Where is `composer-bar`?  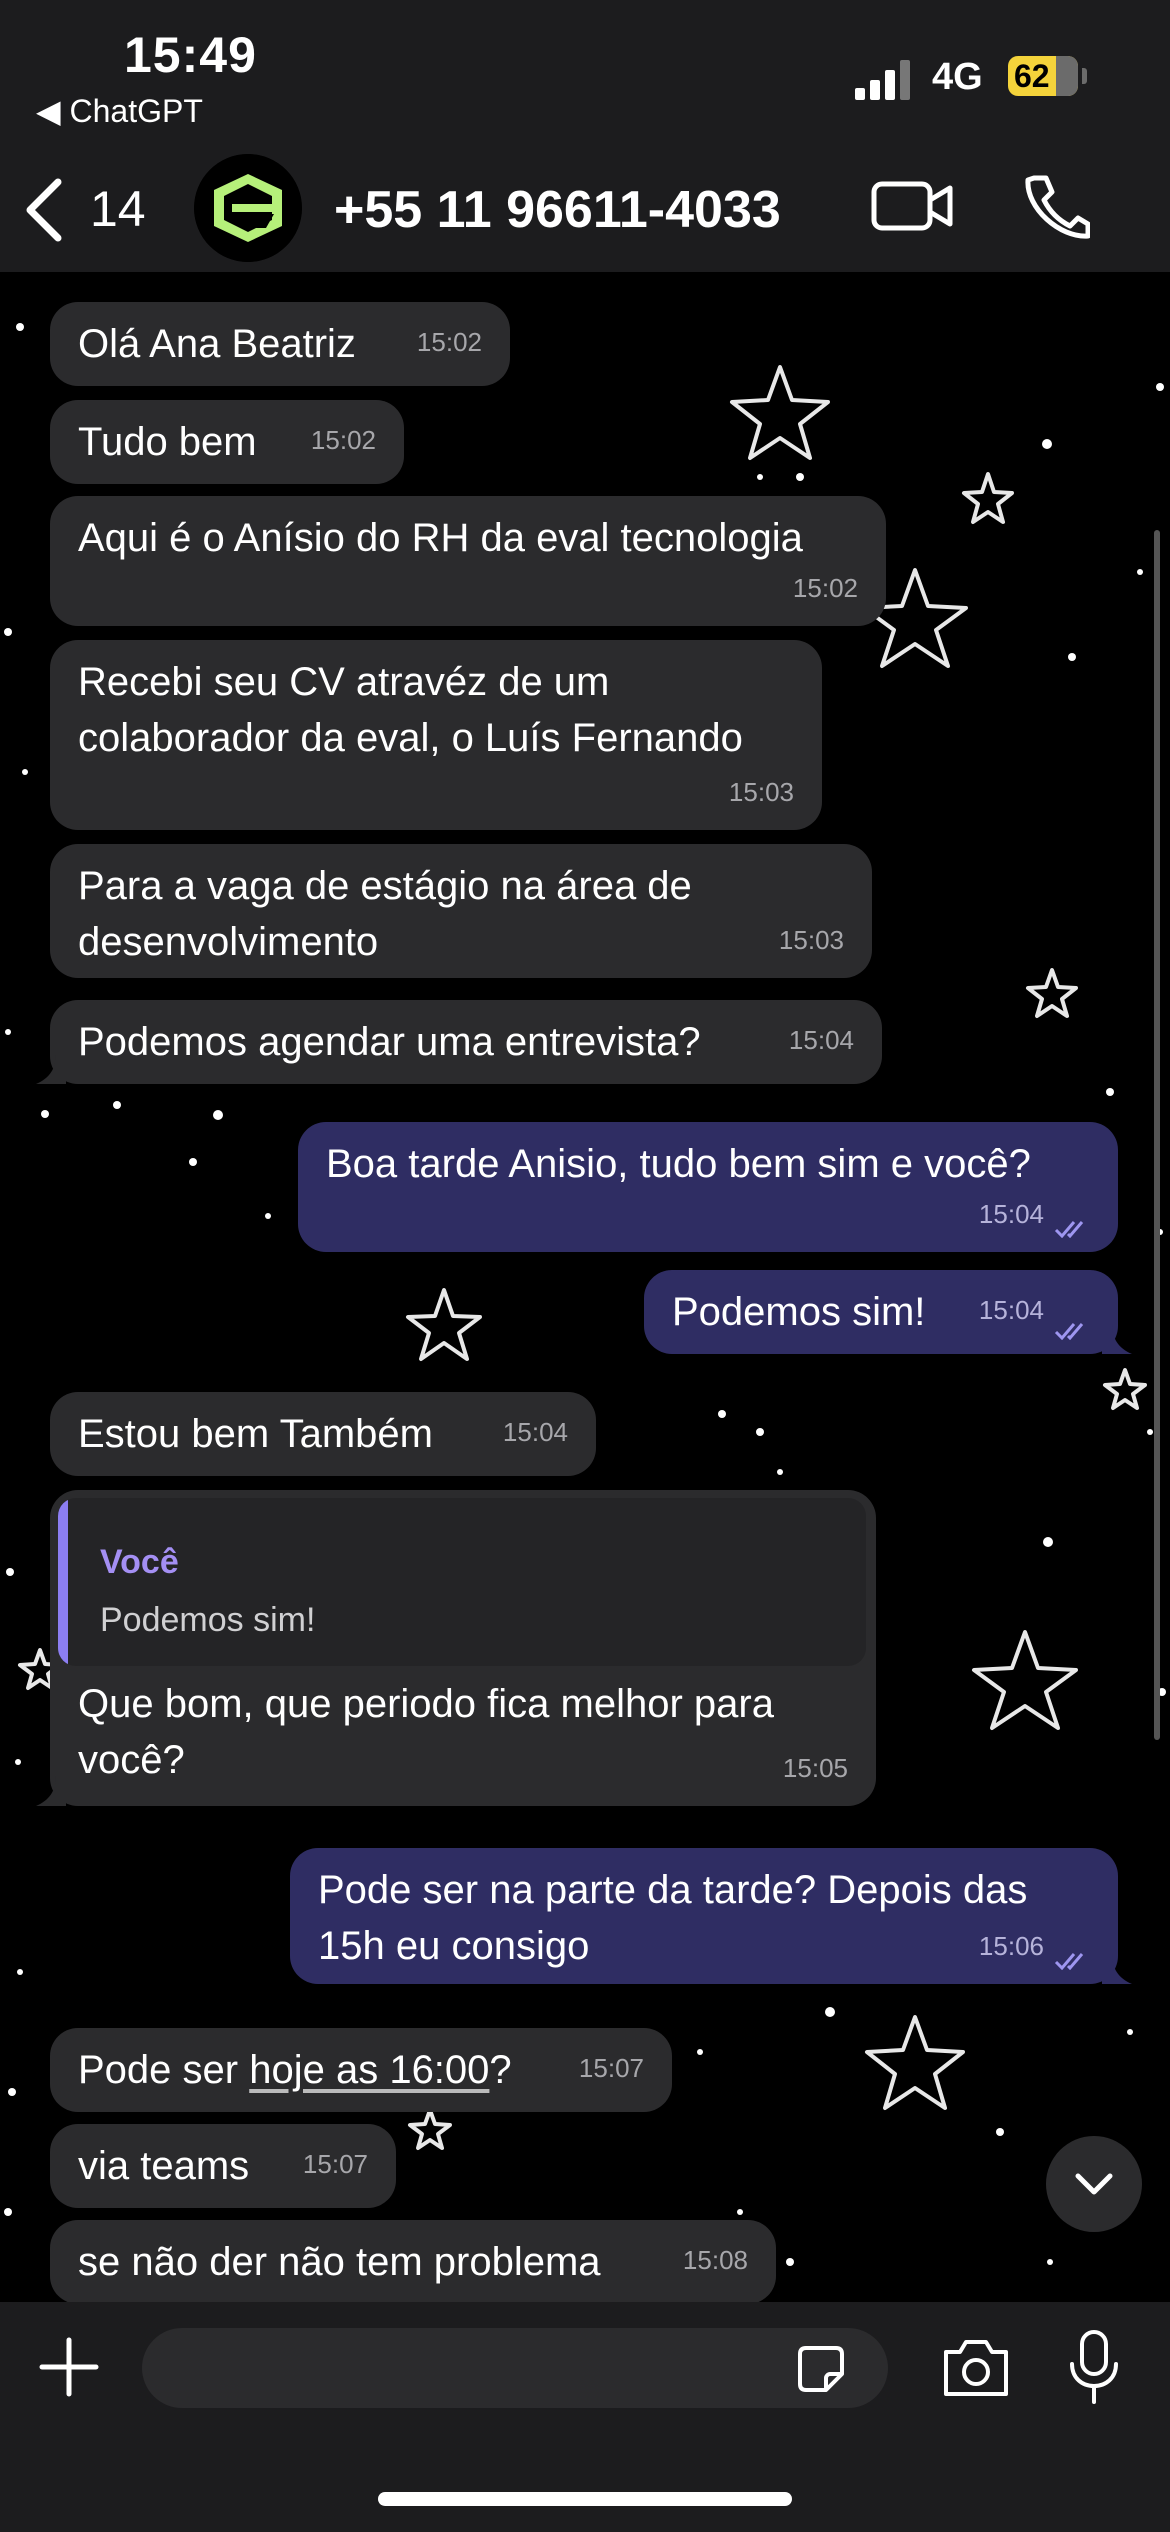 composer-bar is located at coordinates (585, 2417).